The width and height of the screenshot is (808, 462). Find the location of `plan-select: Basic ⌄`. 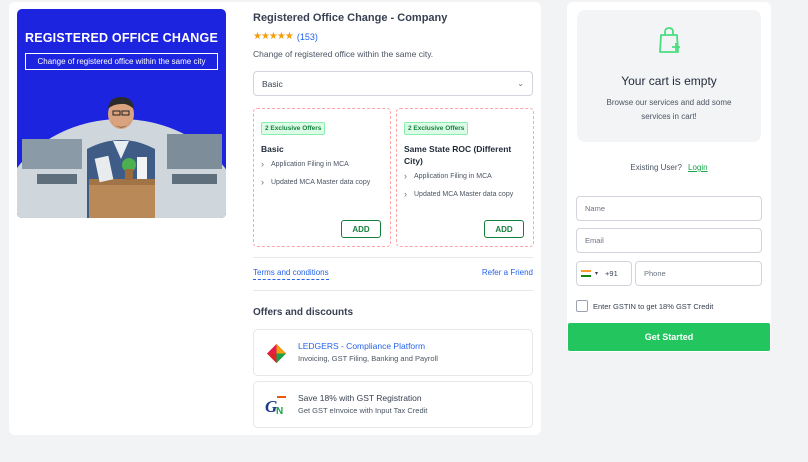

plan-select: Basic ⌄ is located at coordinates (393, 83).